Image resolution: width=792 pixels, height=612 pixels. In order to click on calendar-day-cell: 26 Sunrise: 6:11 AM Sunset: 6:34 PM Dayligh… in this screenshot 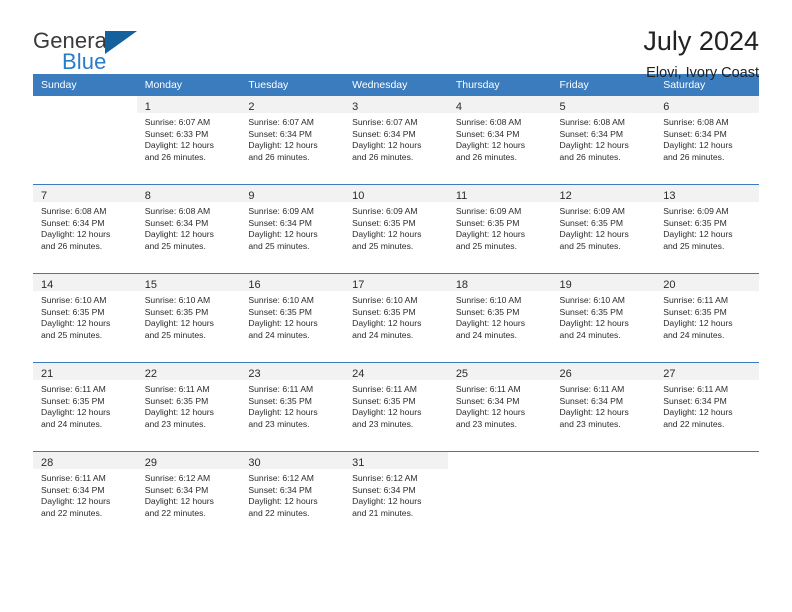, I will do `click(603, 407)`.